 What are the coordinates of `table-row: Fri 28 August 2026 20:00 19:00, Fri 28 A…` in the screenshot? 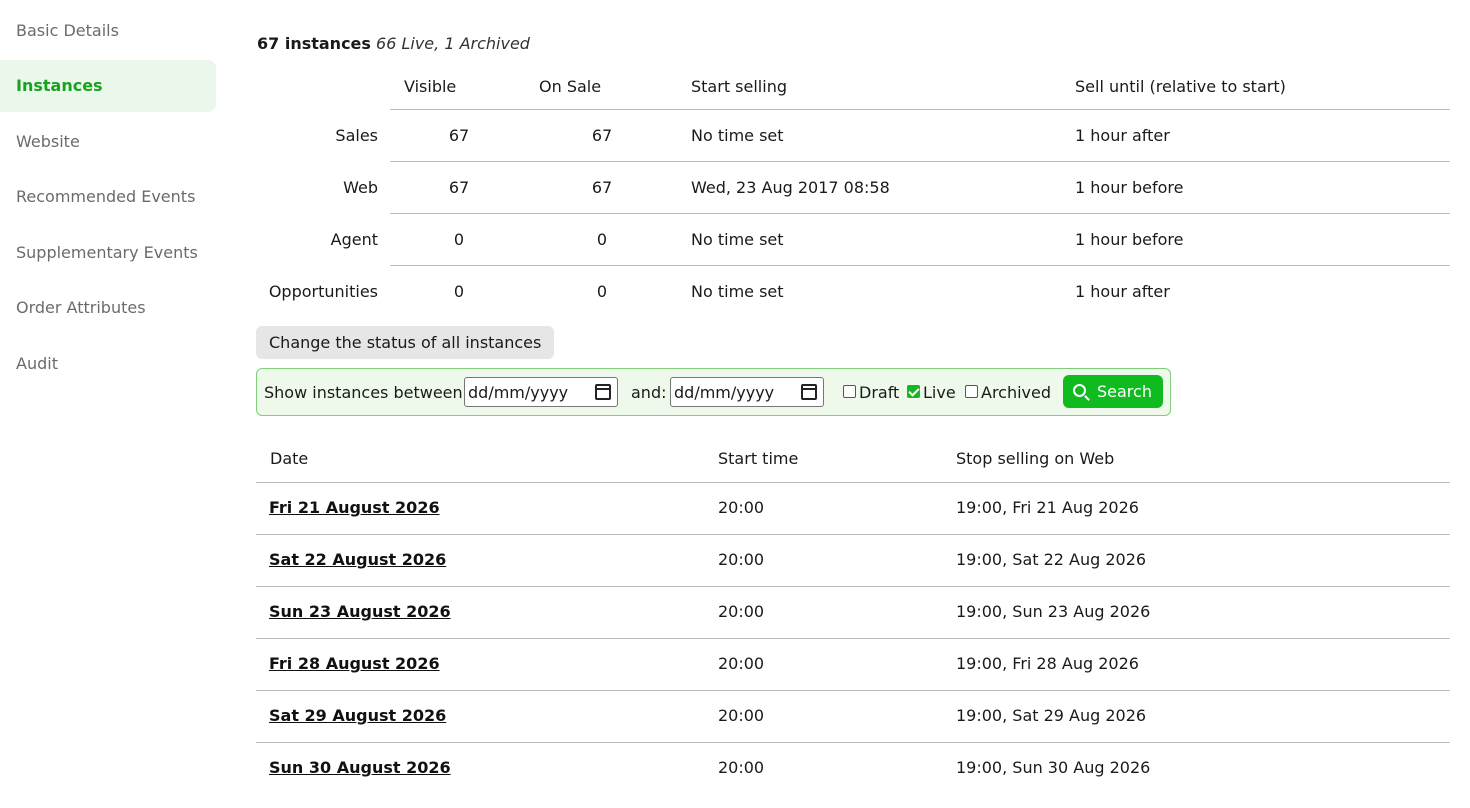 It's located at (853, 665).